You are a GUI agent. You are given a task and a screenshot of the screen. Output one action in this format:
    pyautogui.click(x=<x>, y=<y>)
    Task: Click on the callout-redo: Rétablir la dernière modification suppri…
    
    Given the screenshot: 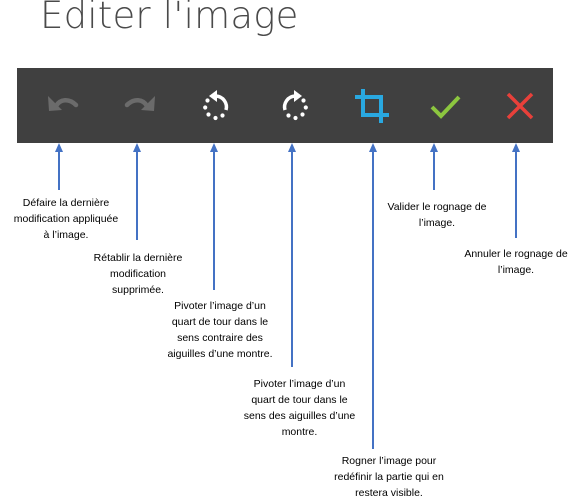 What is the action you would take?
    pyautogui.click(x=138, y=274)
    